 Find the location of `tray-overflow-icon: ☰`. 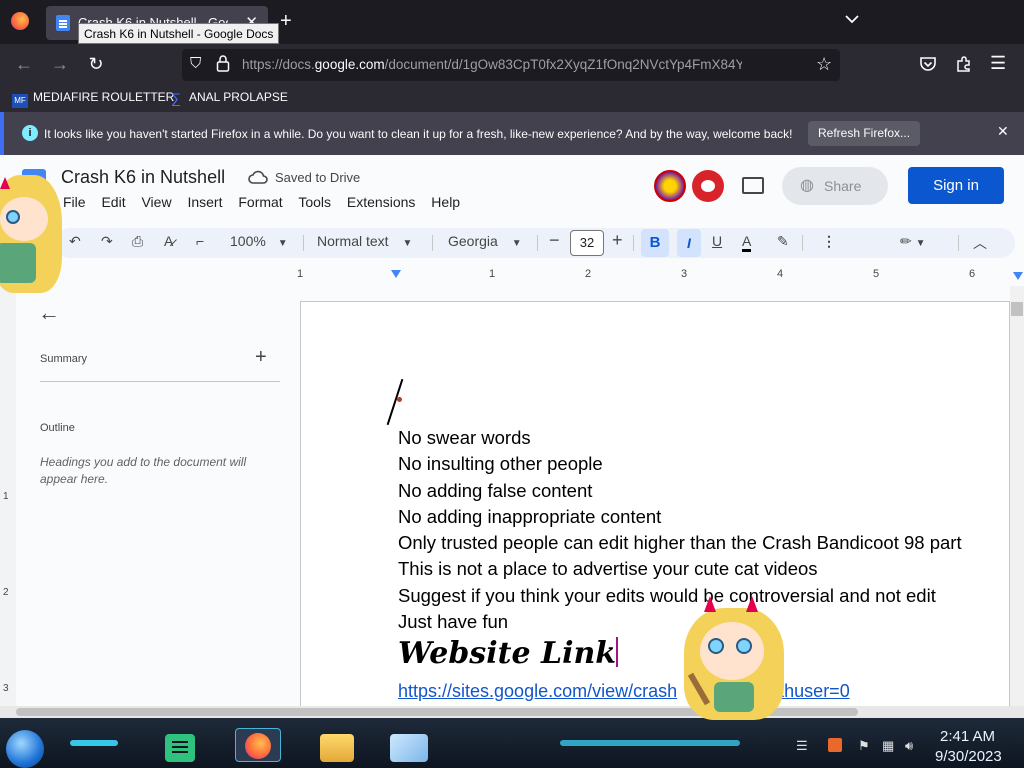

tray-overflow-icon: ☰ is located at coordinates (802, 746).